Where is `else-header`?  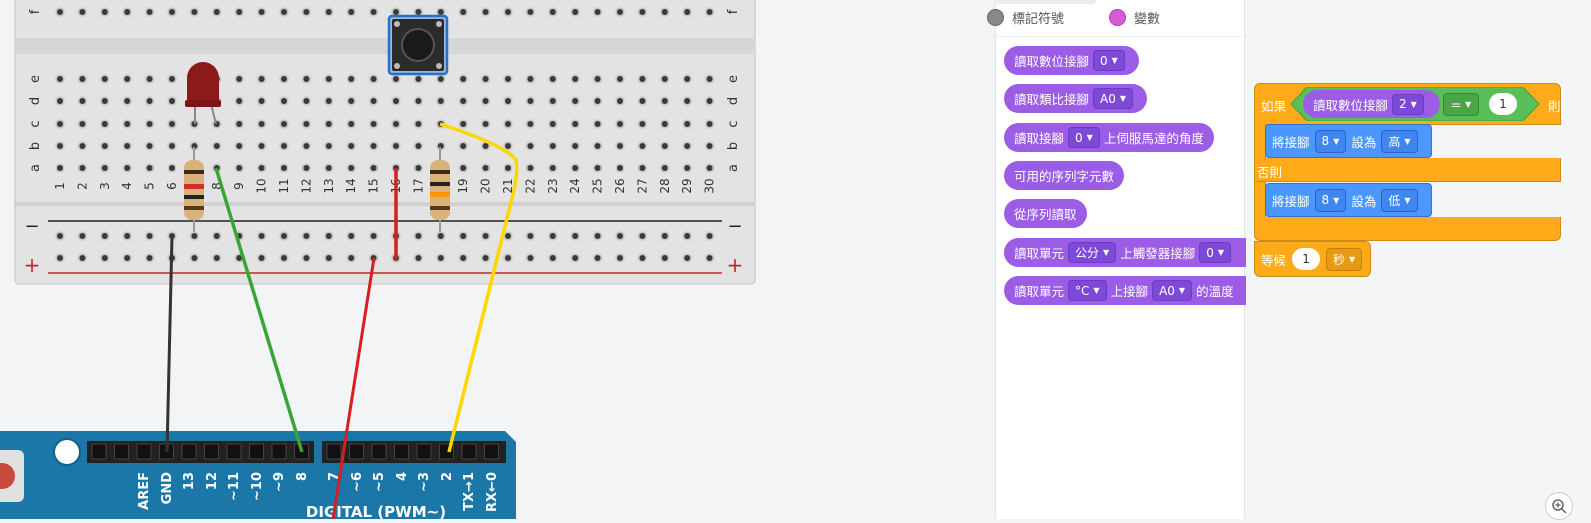 else-header is located at coordinates (1407, 170).